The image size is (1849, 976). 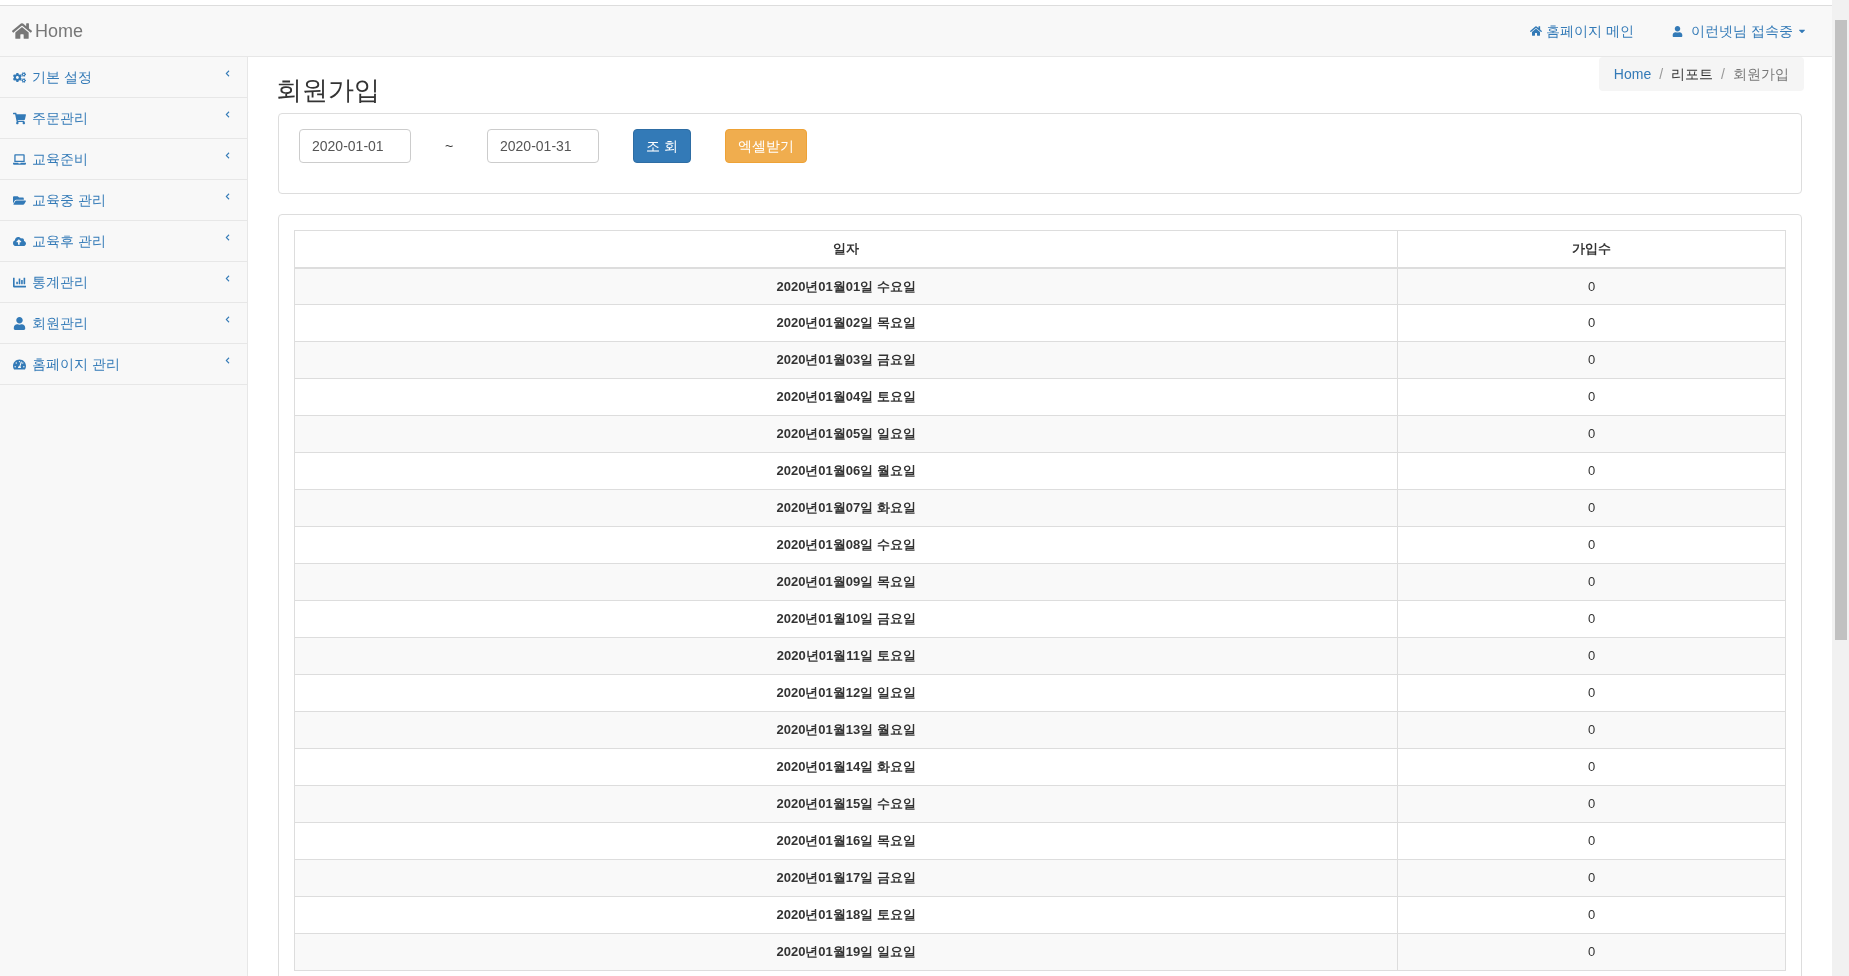 What do you see at coordinates (543, 146) in the screenshot?
I see `end-date-field: 2020-01-31` at bounding box center [543, 146].